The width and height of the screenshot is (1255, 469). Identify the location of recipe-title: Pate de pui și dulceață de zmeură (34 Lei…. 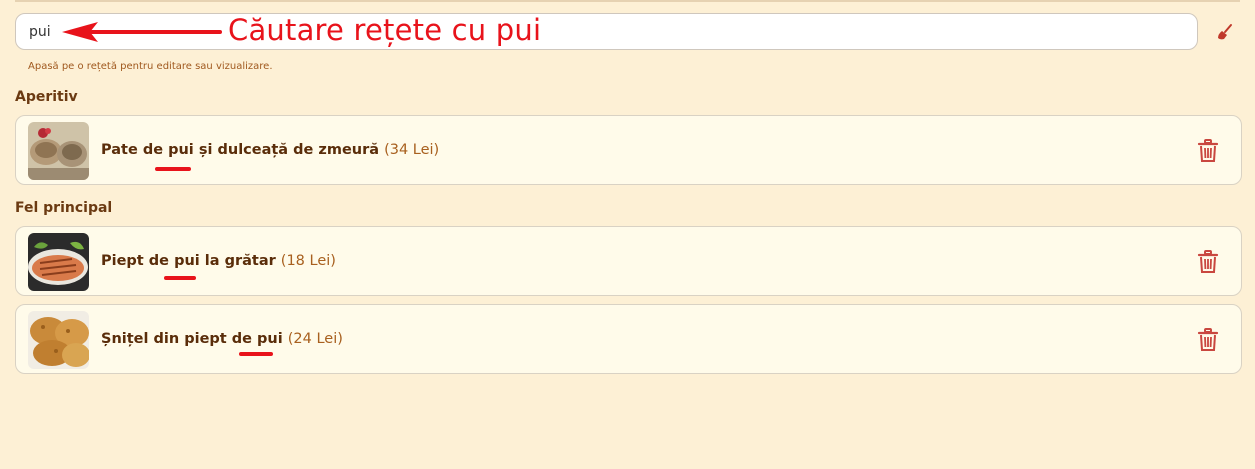
(270, 150).